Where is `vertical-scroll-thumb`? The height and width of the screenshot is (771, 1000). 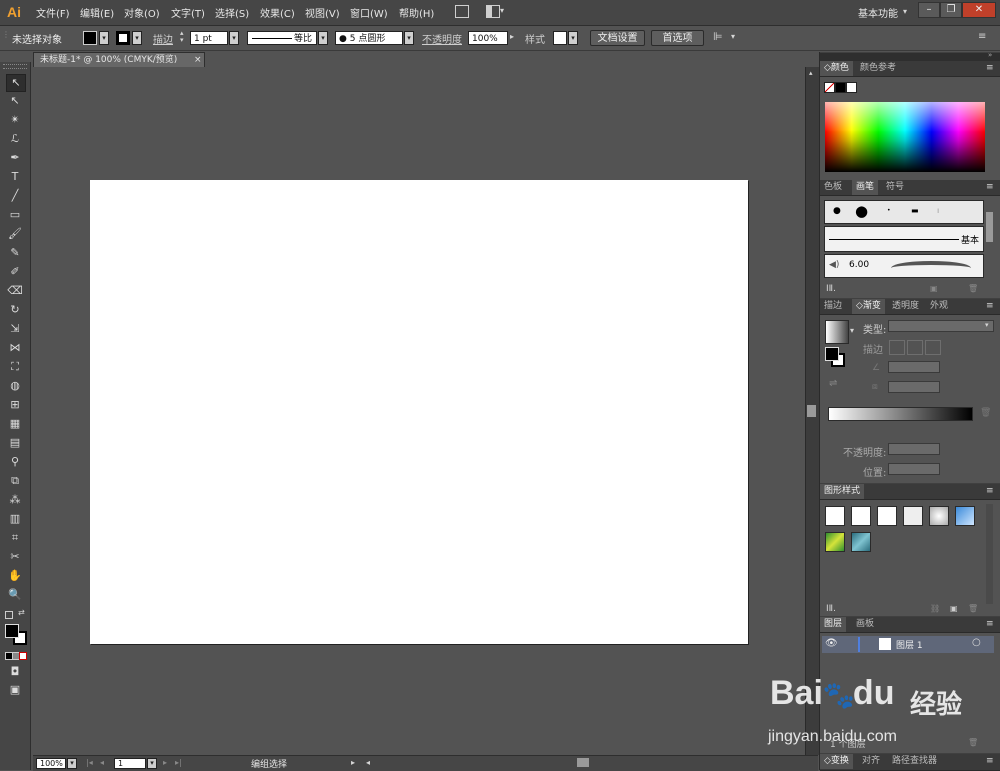 vertical-scroll-thumb is located at coordinates (811, 411).